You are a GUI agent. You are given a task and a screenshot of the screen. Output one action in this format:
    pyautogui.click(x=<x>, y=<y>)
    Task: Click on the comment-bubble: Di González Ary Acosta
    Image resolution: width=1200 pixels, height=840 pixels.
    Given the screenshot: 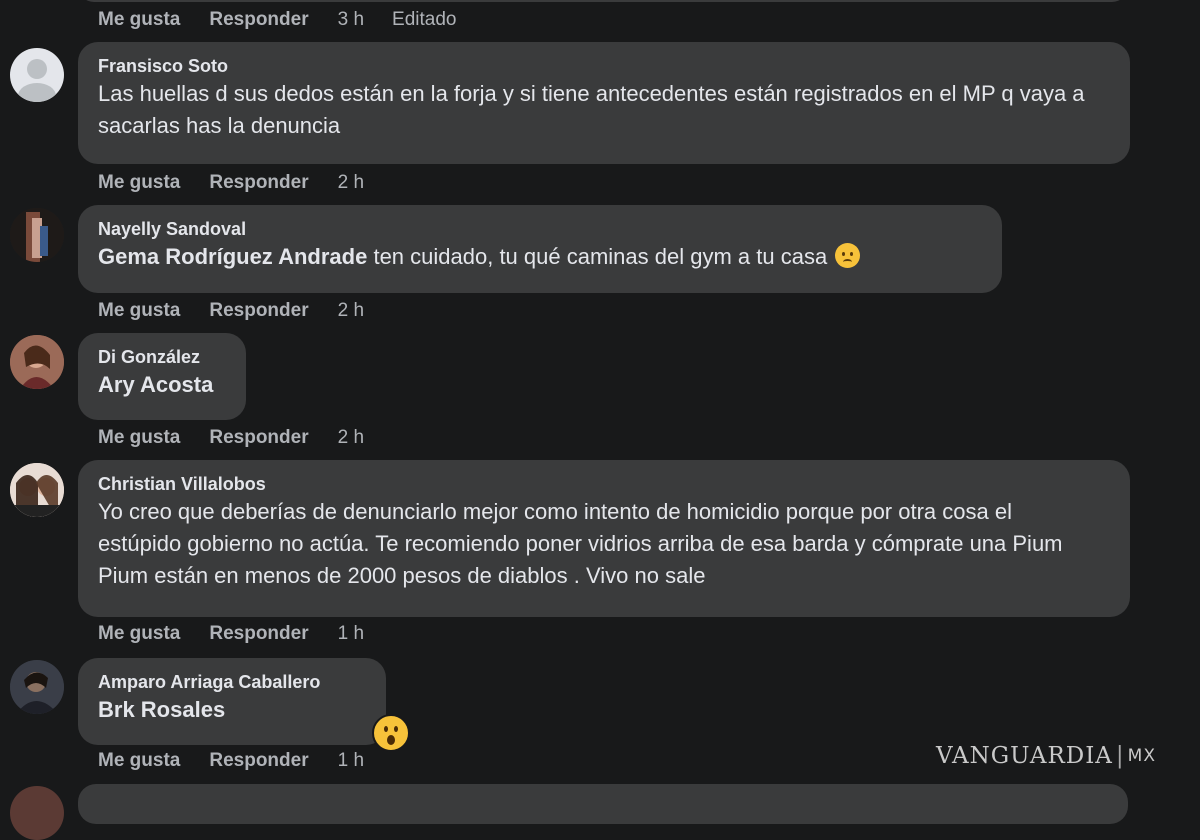 What is the action you would take?
    pyautogui.click(x=162, y=376)
    